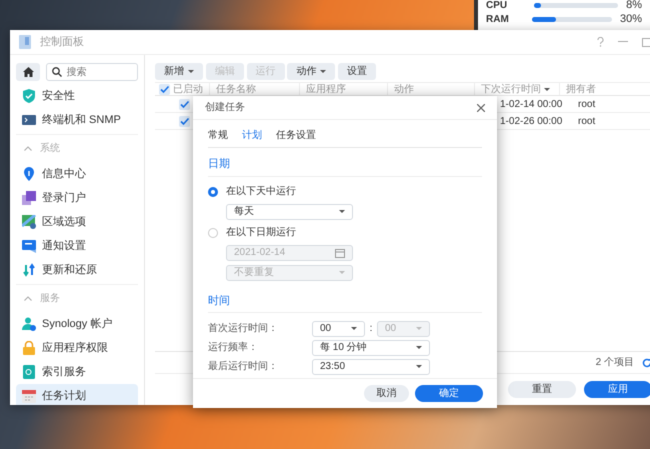  Describe the element at coordinates (261, 191) in the screenshot. I see `radio-label: 在以下天中运行` at that location.